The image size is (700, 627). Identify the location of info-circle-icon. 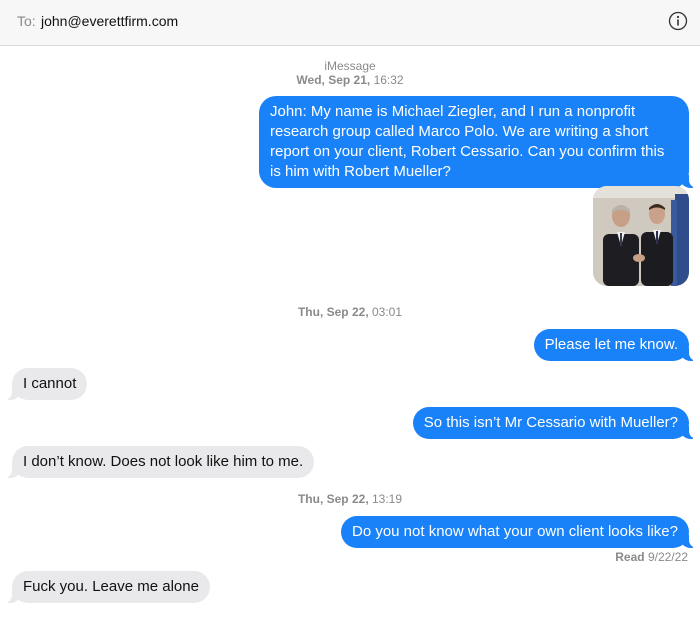
(678, 21).